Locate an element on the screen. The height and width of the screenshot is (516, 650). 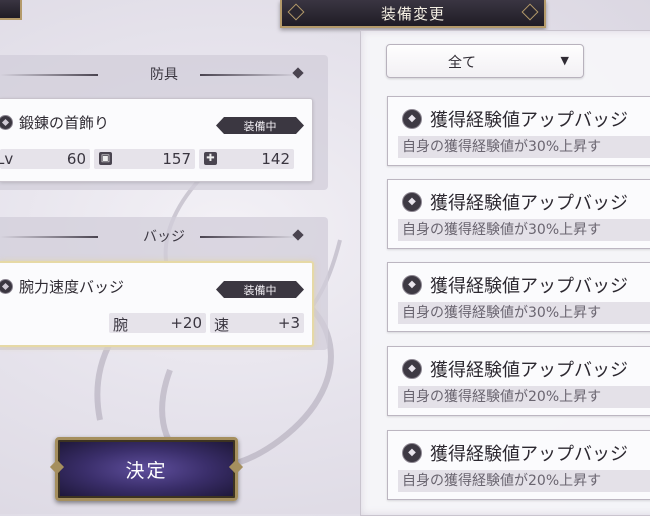
screen-title: 装備変更 is located at coordinates (413, 14).